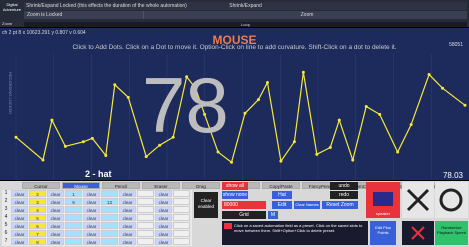 The width and height of the screenshot is (469, 247). Describe the element at coordinates (37, 241) in the screenshot. I see `preset-slot: 8` at that location.